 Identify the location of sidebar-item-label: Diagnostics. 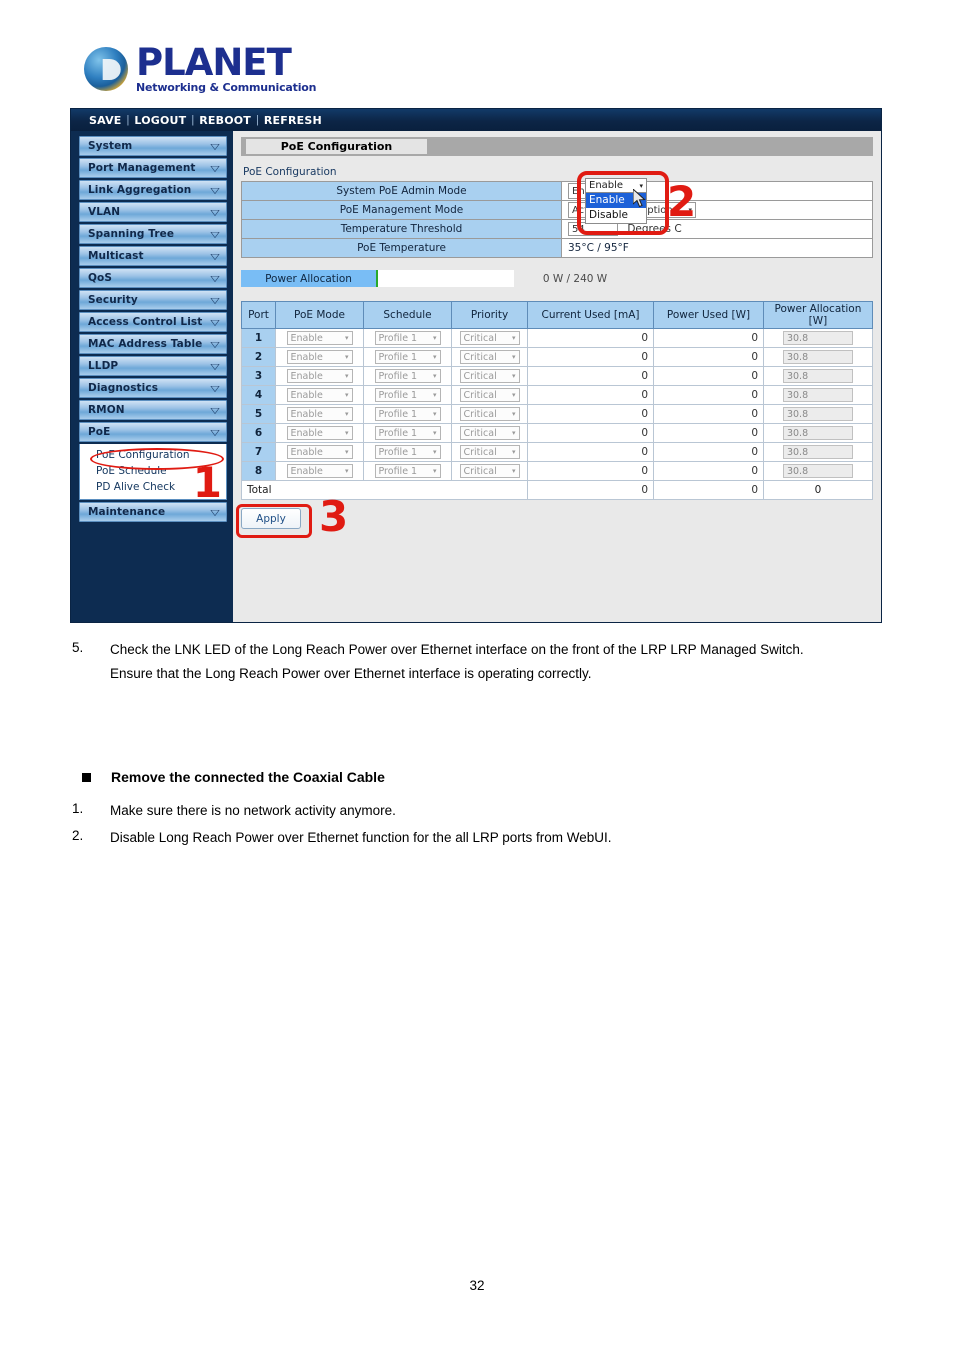
(123, 388).